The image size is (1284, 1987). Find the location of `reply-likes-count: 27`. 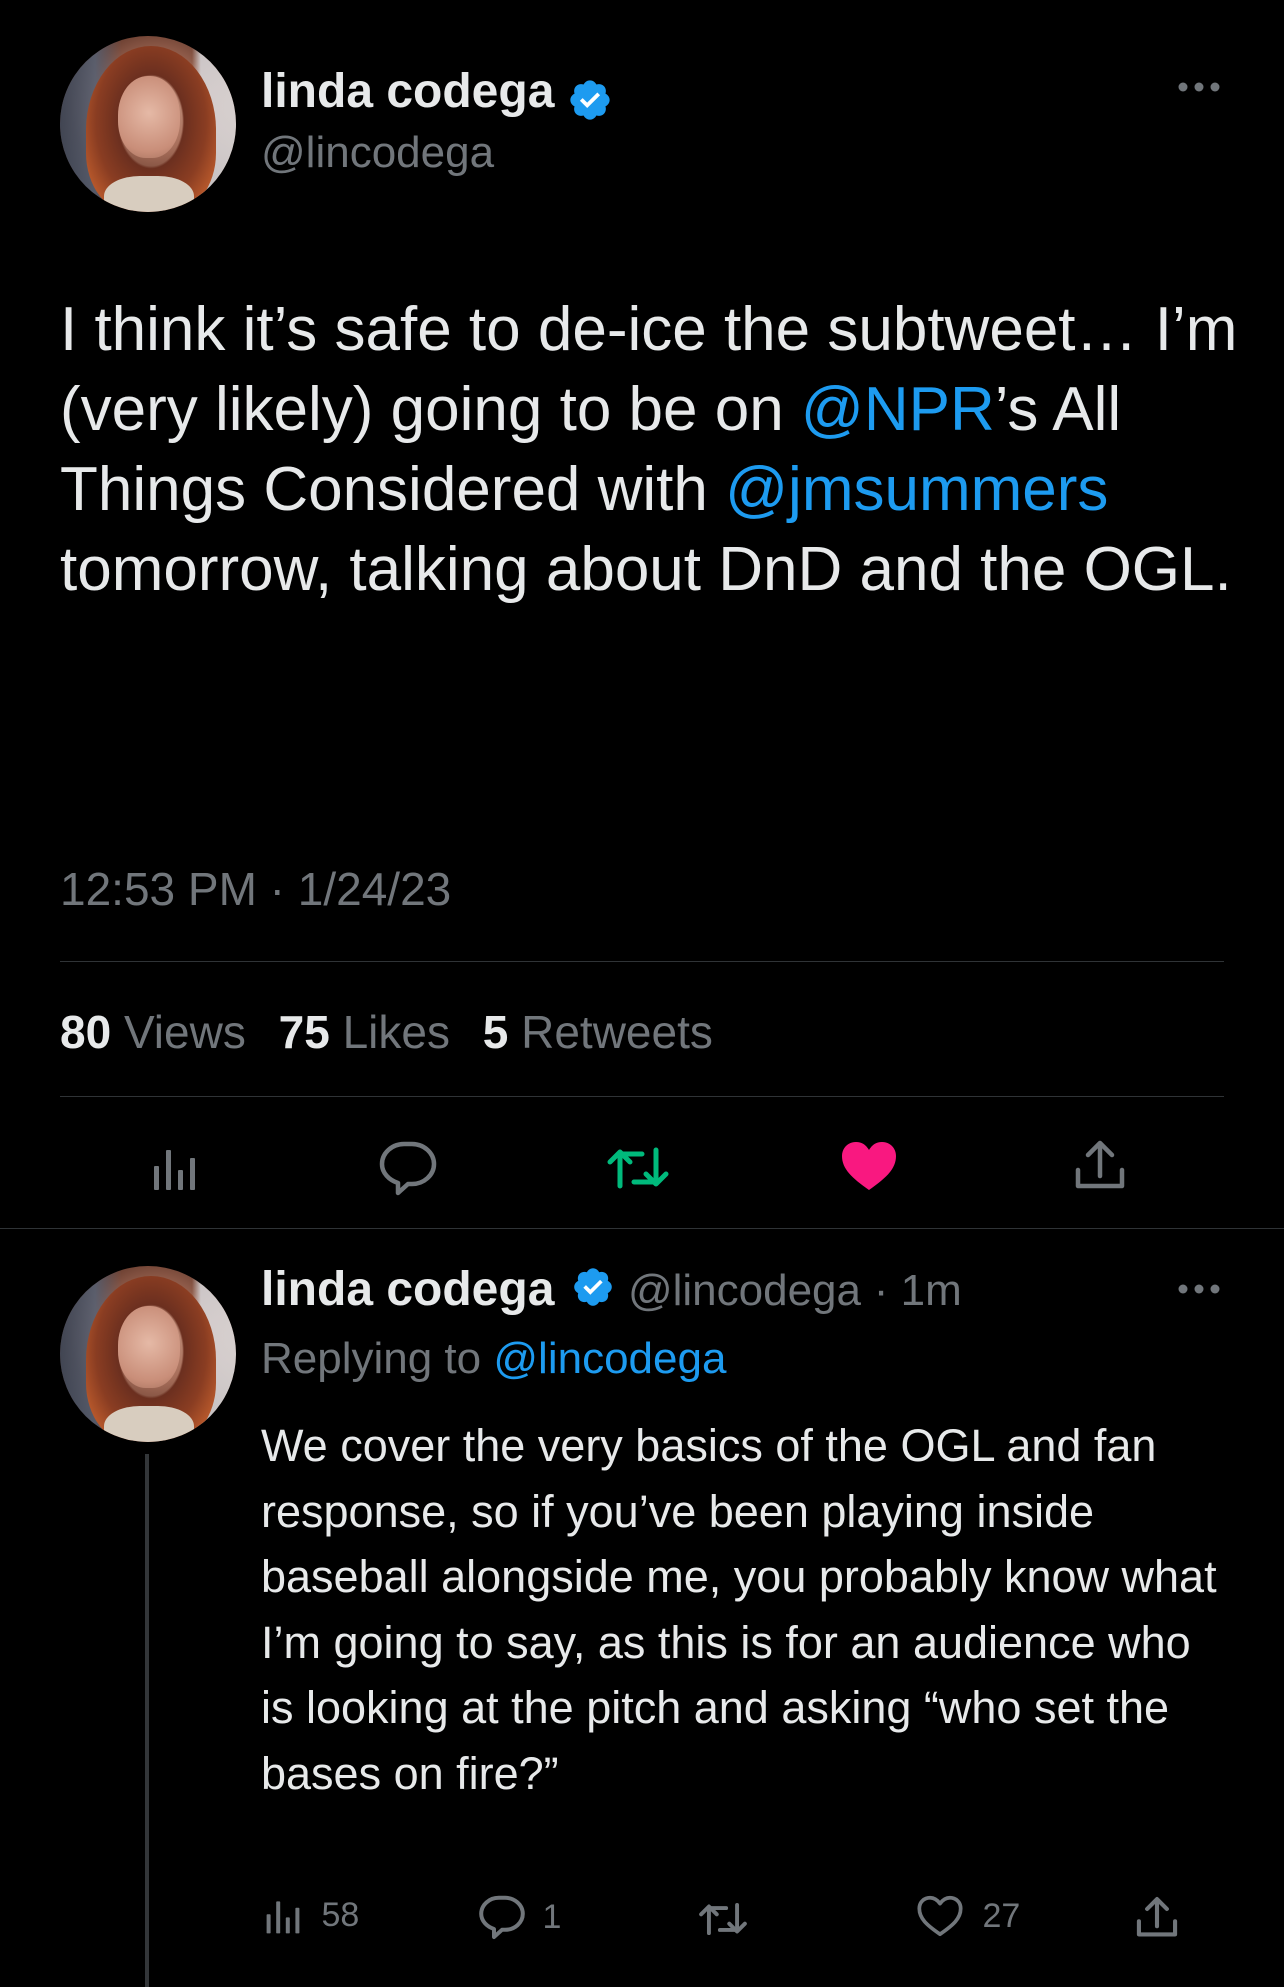

reply-likes-count: 27 is located at coordinates (1001, 1915).